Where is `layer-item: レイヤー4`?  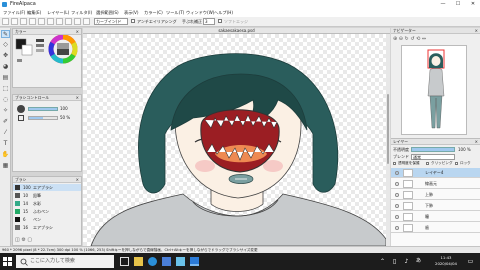
layer-item: レイヤー4 is located at coordinates (435, 173).